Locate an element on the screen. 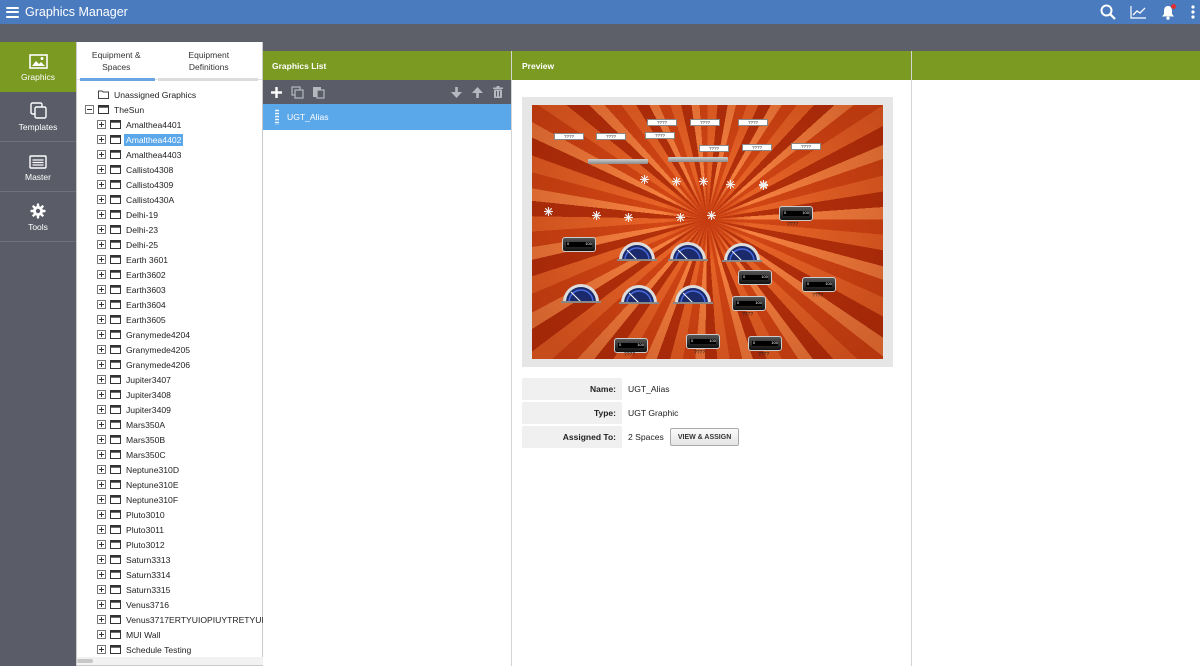  tree-item: Pluto3010 is located at coordinates (169, 514).